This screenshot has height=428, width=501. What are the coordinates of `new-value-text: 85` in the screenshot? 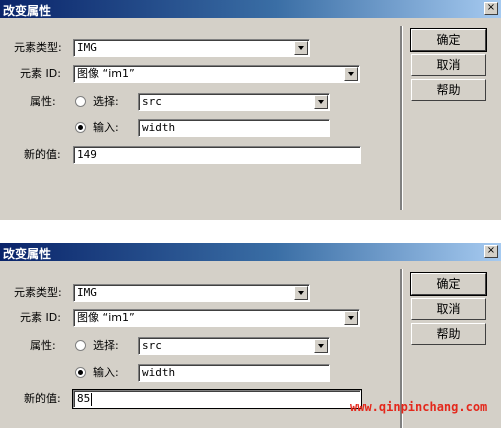 It's located at (85, 399).